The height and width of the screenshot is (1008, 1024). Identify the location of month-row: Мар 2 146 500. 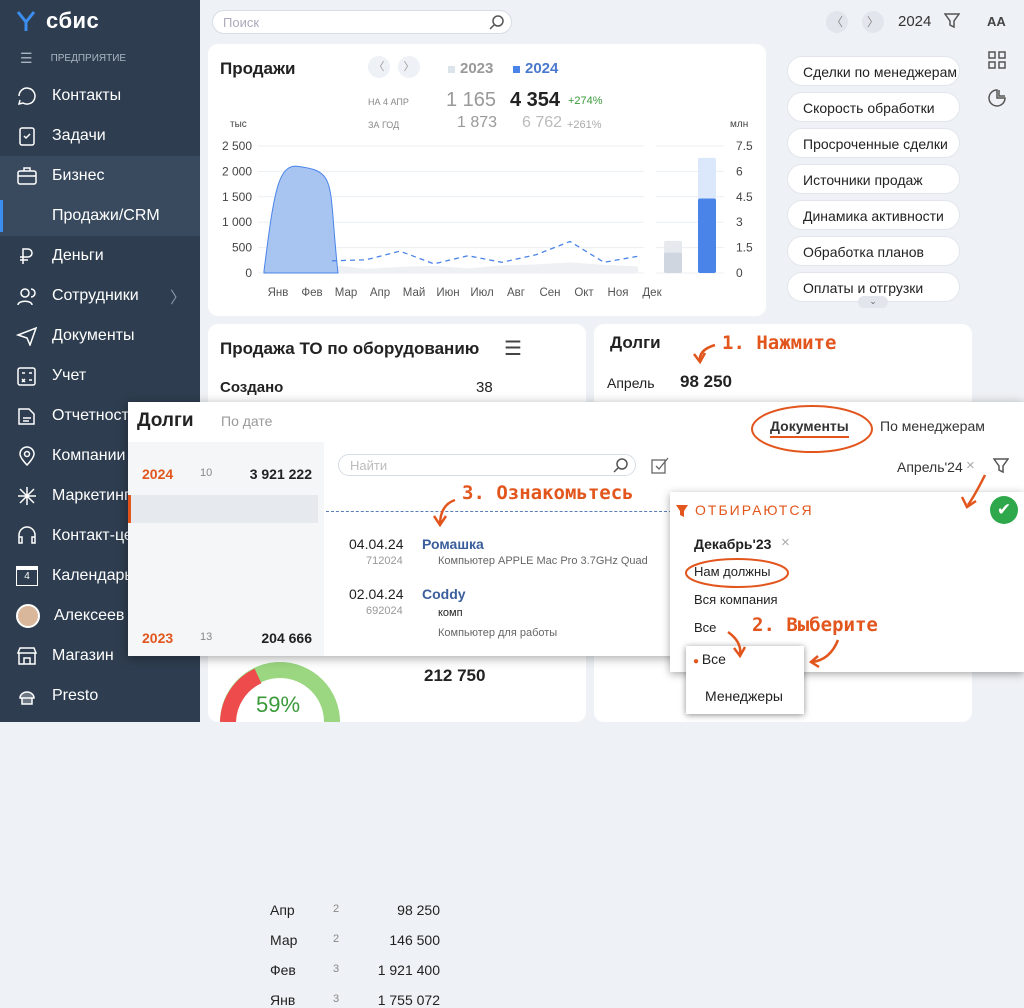
(355, 940).